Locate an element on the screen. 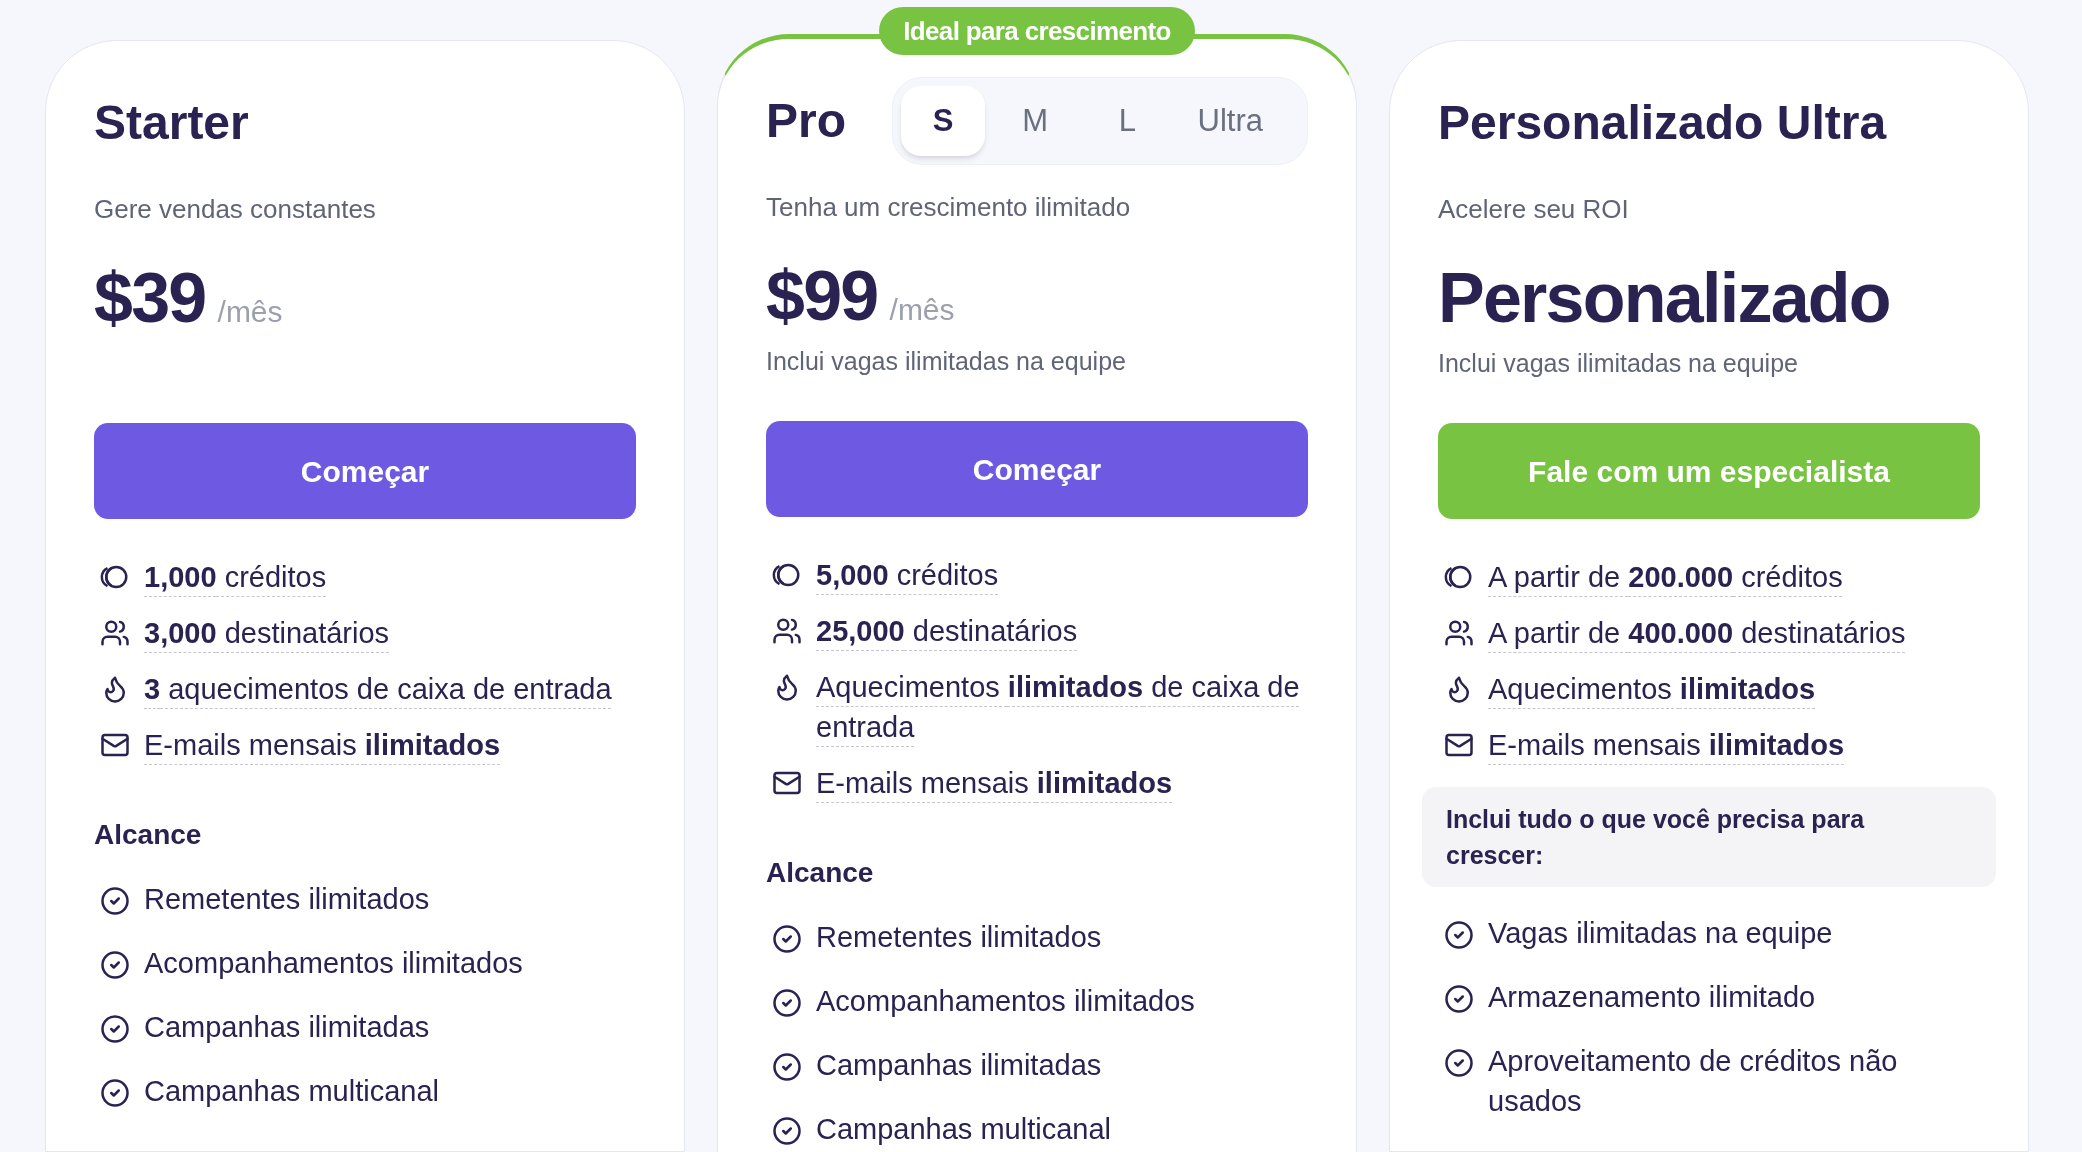 This screenshot has height=1152, width=2082. size-tab: Ultra is located at coordinates (1230, 121).